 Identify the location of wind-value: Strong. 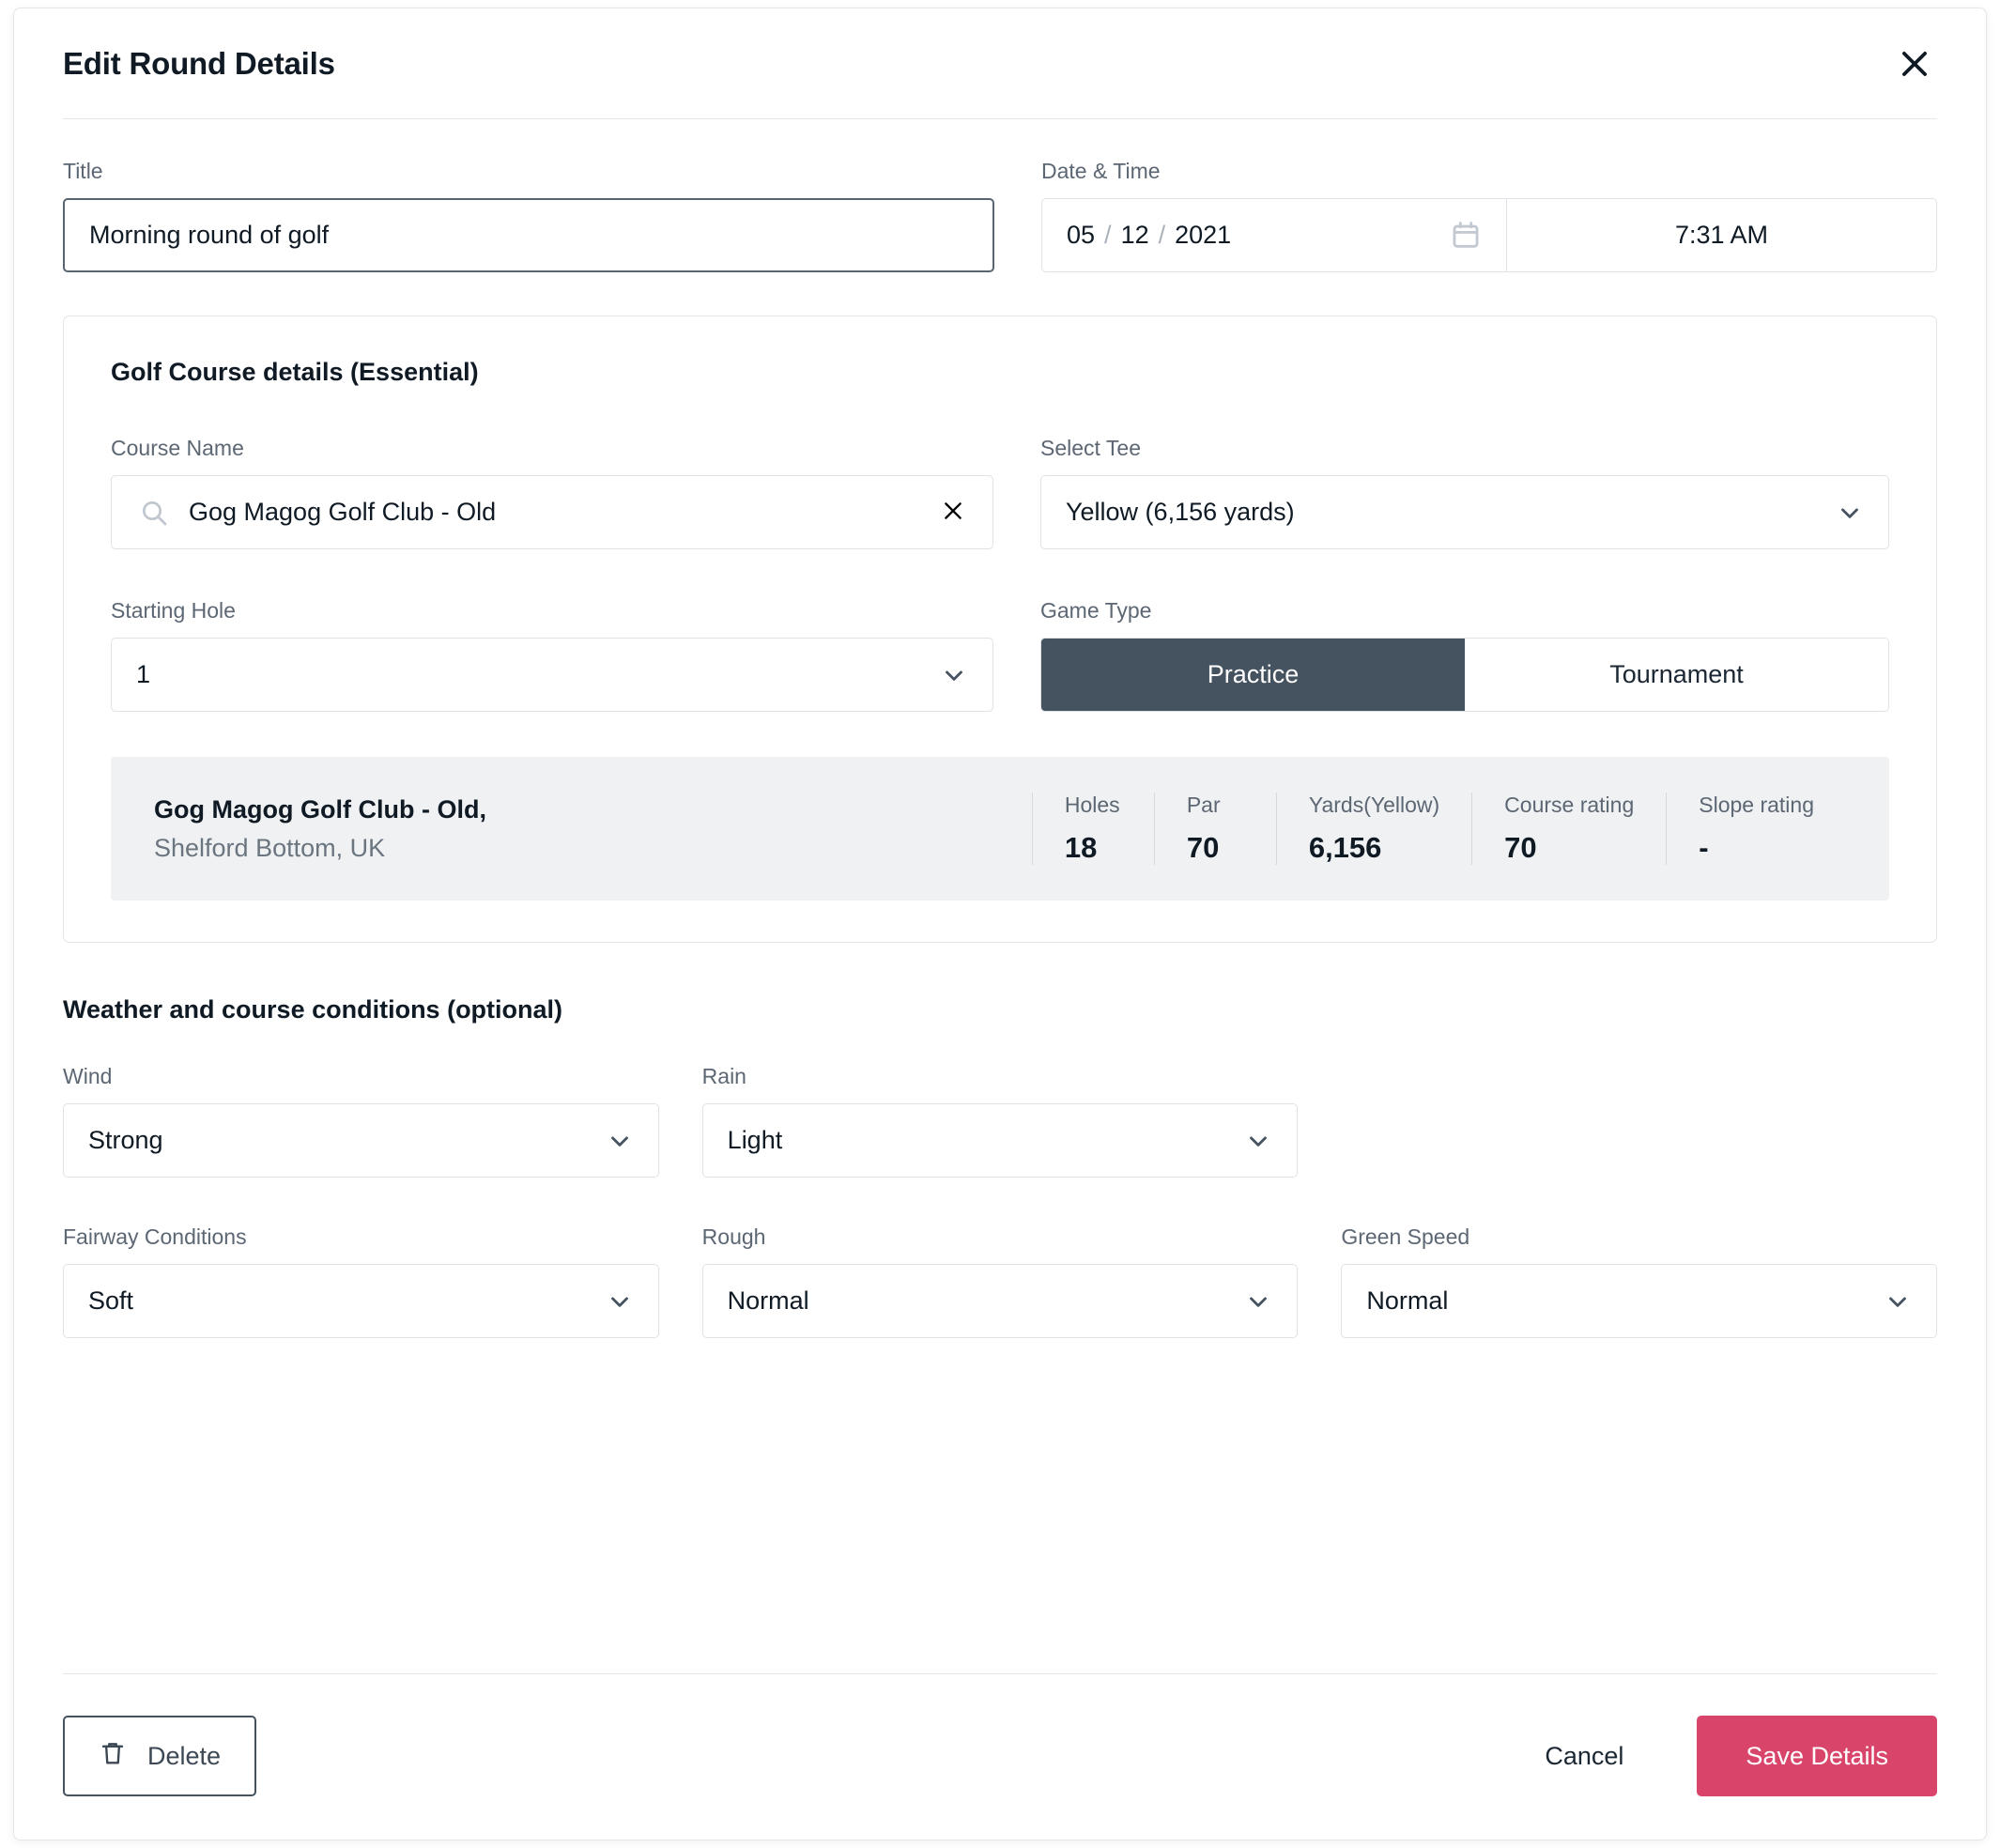
(125, 1140).